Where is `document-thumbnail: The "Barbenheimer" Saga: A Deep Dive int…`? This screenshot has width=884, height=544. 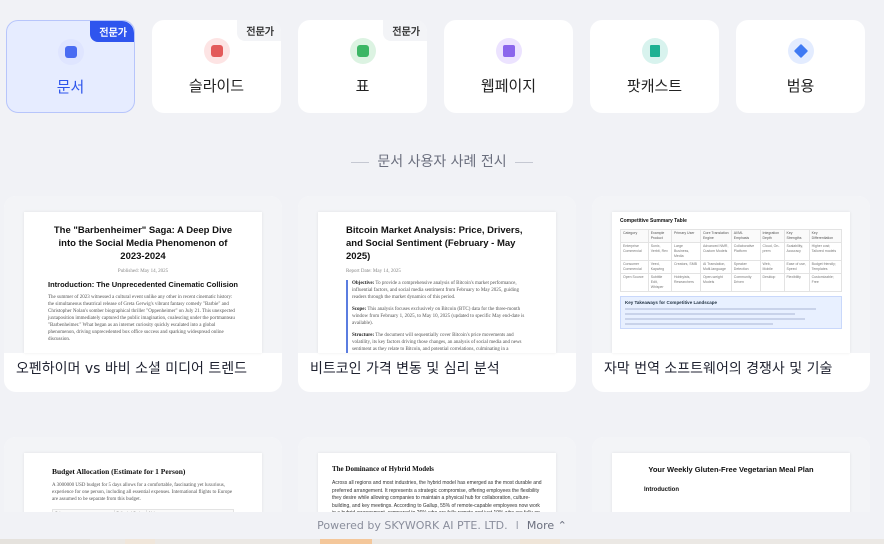 document-thumbnail: The "Barbenheimer" Saga: A Deep Dive int… is located at coordinates (143, 282).